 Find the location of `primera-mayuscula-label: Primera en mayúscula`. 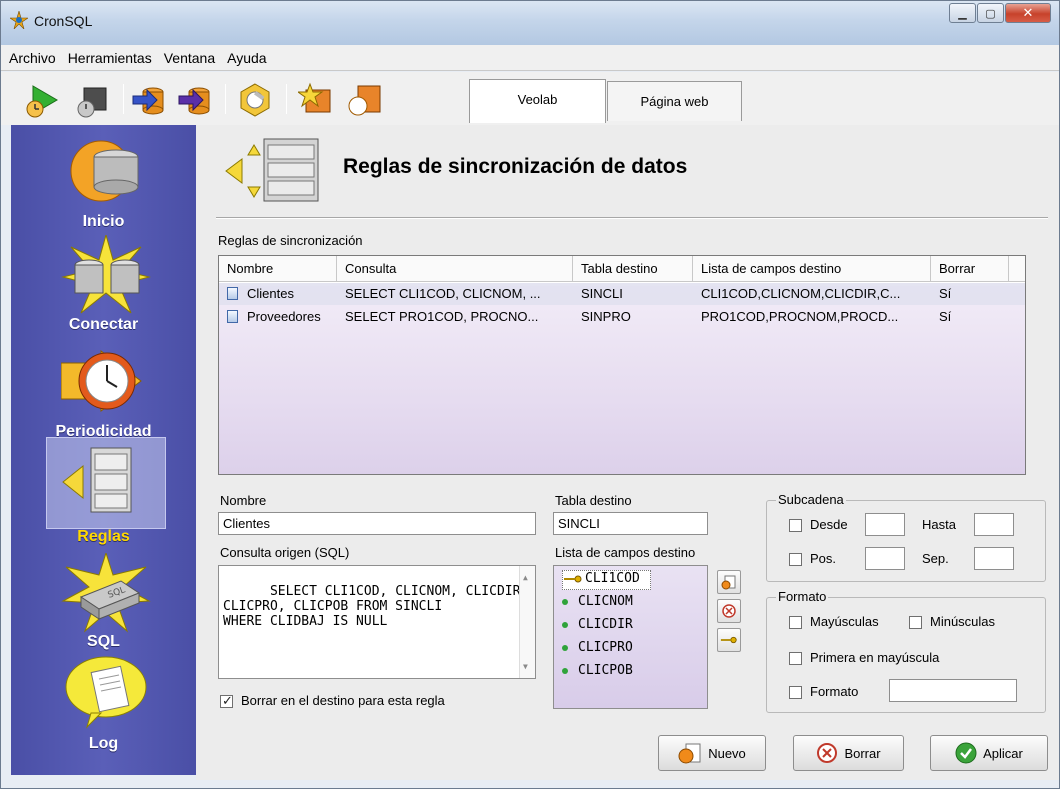

primera-mayuscula-label: Primera en mayúscula is located at coordinates (875, 657).